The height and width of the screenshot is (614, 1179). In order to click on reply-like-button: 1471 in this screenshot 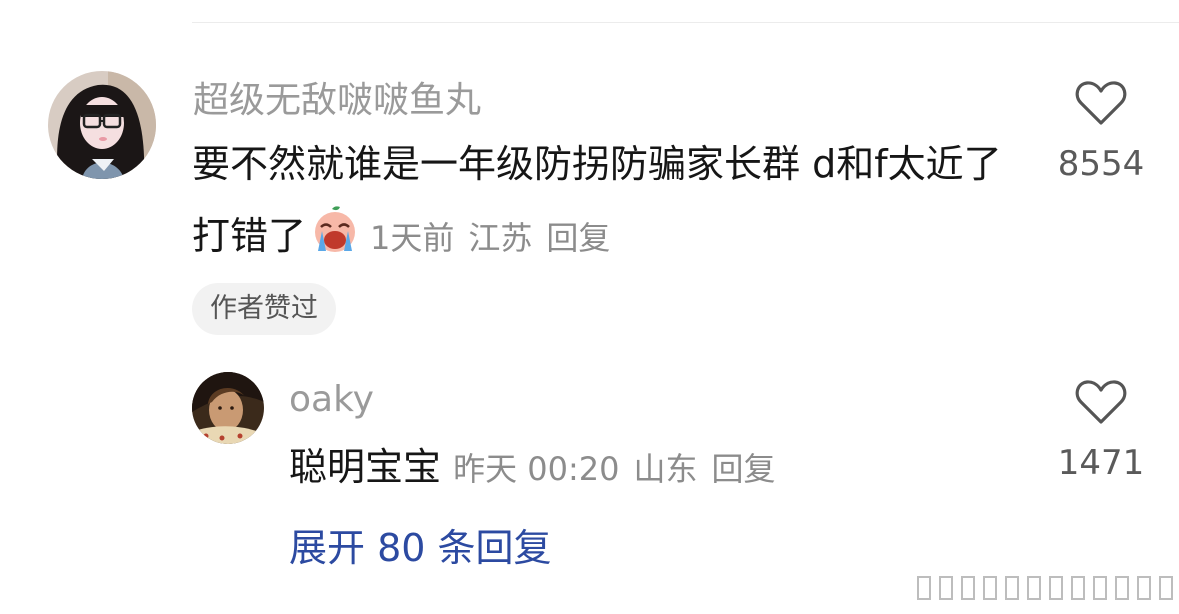, I will do `click(1101, 431)`.